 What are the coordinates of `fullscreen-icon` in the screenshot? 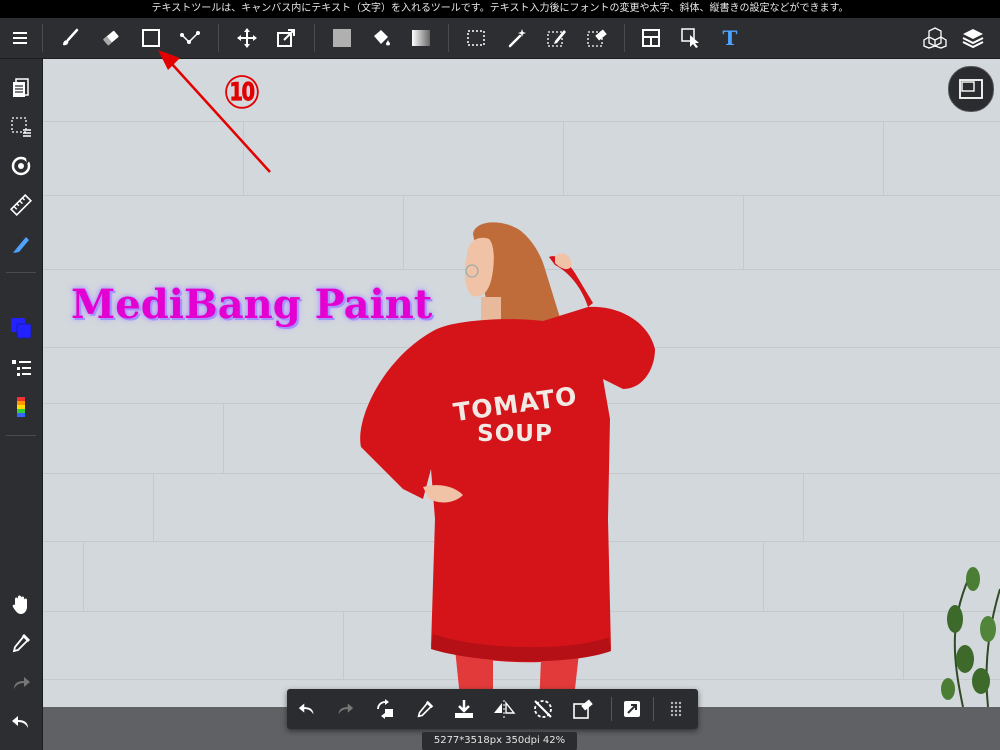 It's located at (632, 709).